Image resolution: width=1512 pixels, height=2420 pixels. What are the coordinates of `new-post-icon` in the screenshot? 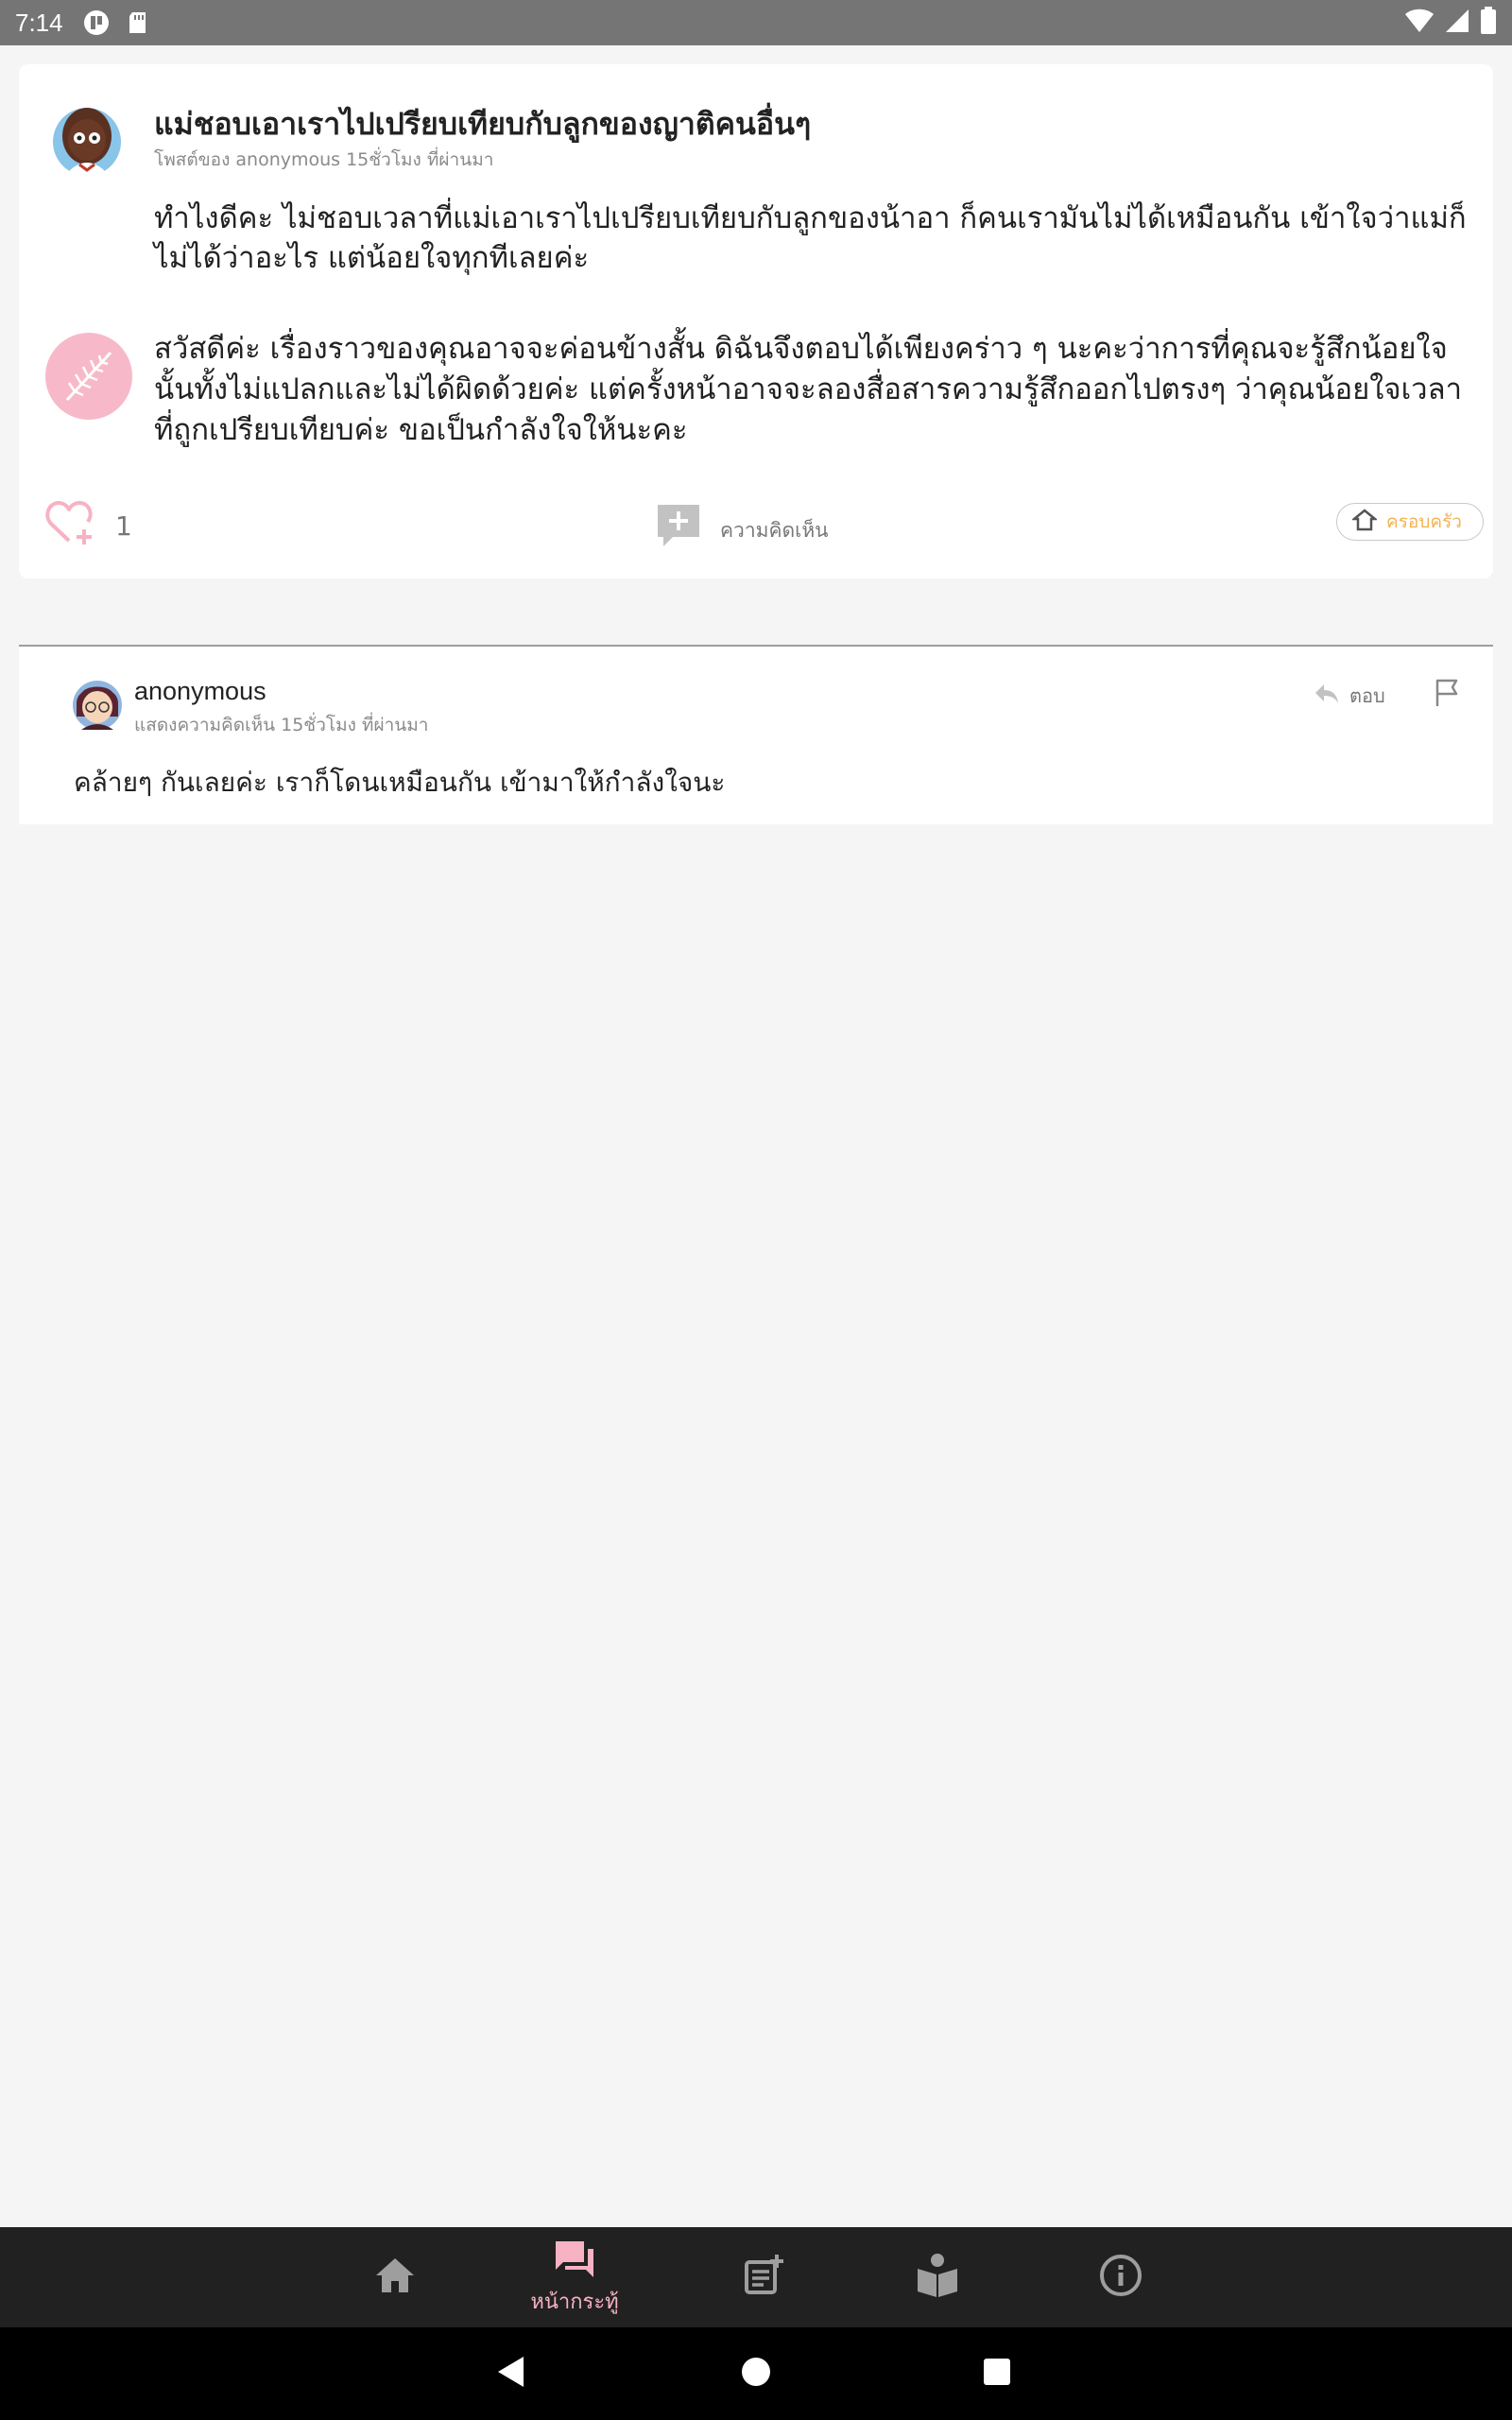 It's located at (763, 2277).